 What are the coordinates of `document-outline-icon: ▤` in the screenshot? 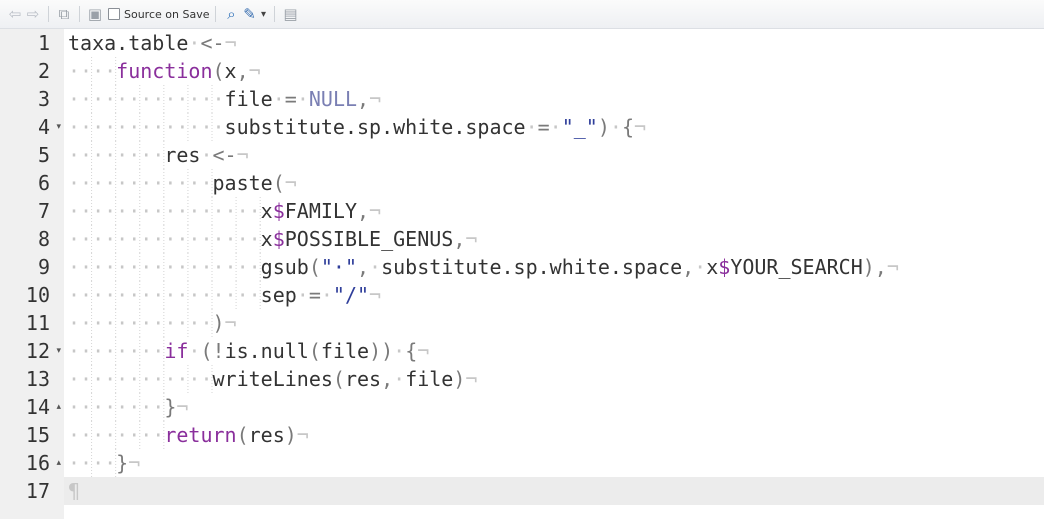 It's located at (290, 14).